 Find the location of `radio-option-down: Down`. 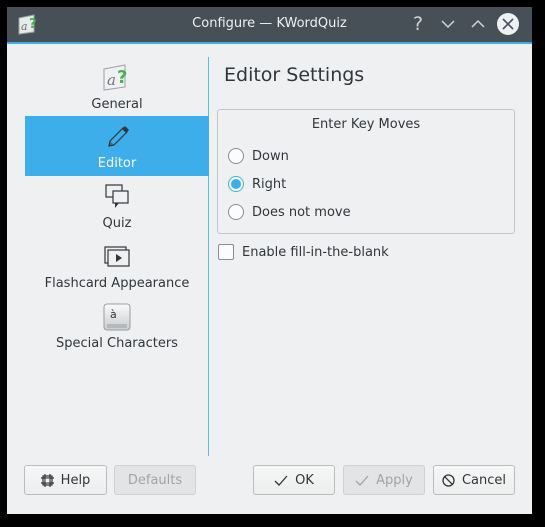

radio-option-down: Down is located at coordinates (258, 156).